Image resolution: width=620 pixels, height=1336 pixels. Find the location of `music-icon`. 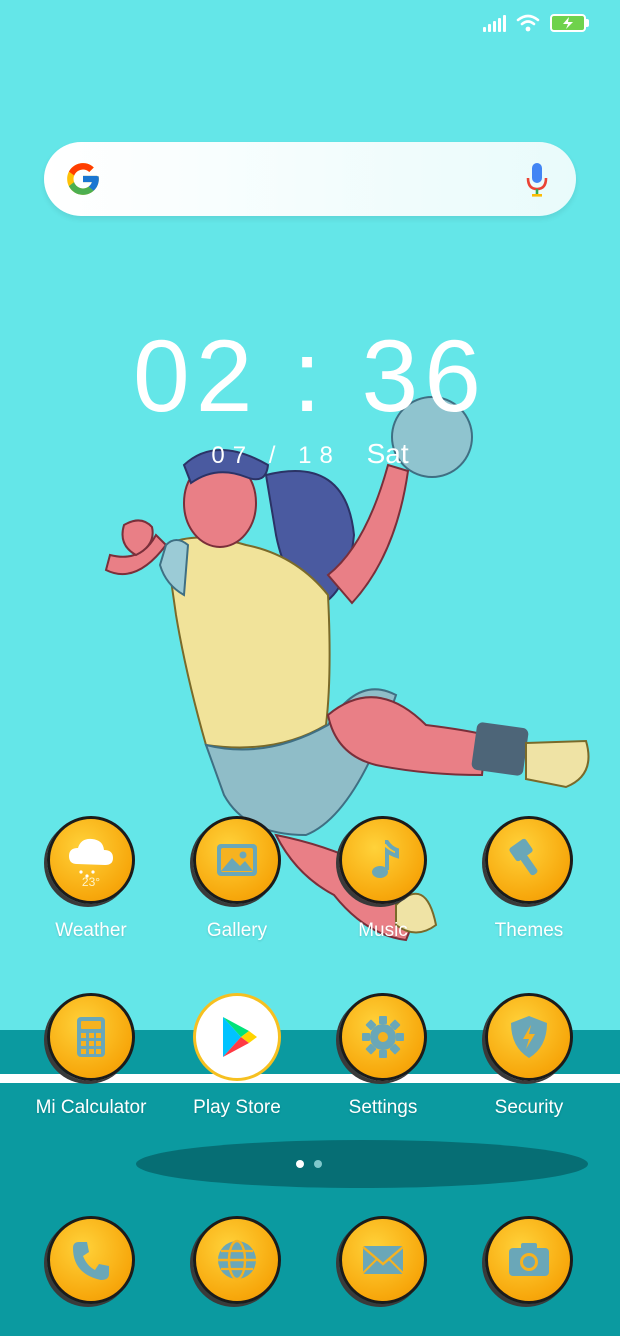

music-icon is located at coordinates (383, 860).